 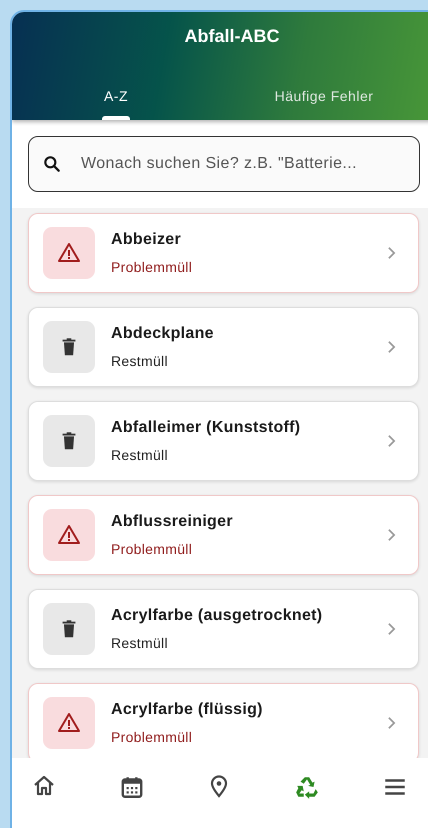 I want to click on waste-item-card: Acrylfarbe (flüssig) Problemmüll, so click(x=223, y=720).